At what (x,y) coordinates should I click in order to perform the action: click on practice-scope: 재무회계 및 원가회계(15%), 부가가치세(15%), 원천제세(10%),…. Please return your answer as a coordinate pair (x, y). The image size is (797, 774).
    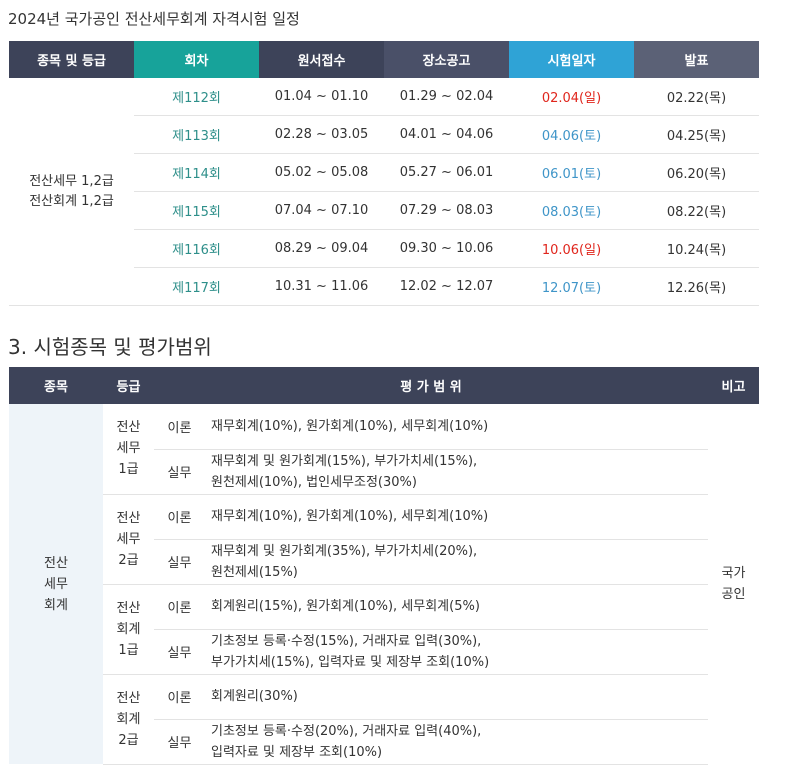
    Looking at the image, I should click on (457, 472).